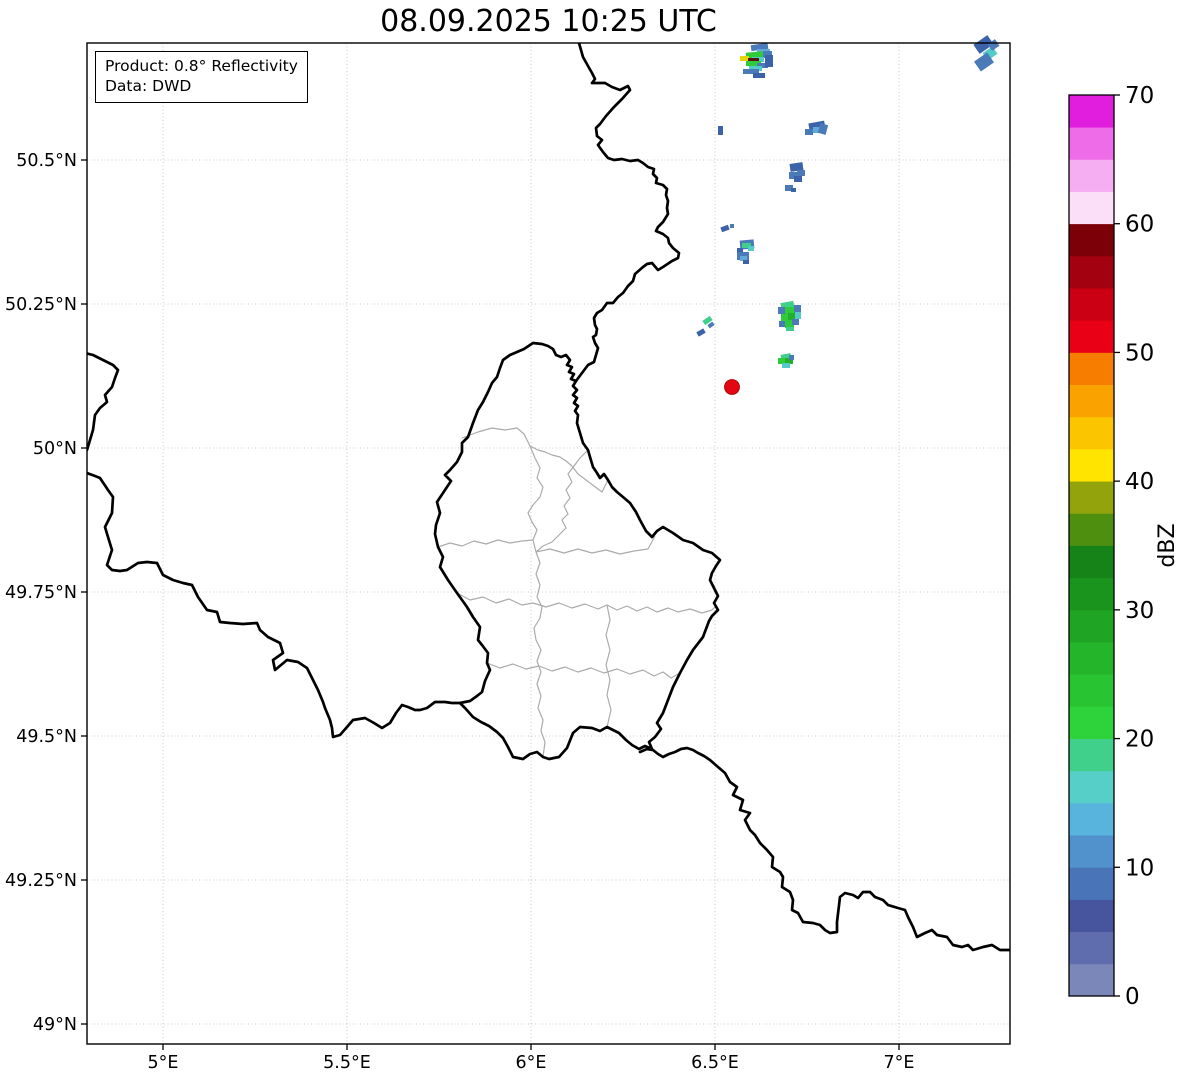 The width and height of the screenshot is (1202, 1081). I want to click on y-tick-label: 50.25°N, so click(41, 305).